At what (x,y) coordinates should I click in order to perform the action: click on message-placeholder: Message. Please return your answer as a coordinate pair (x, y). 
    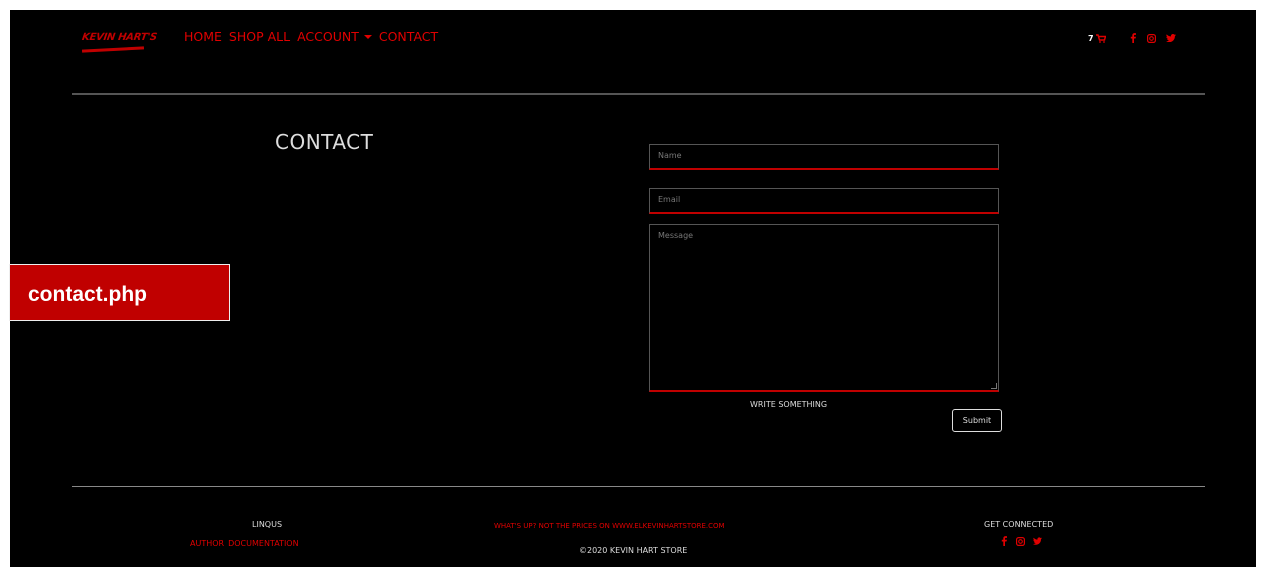
    Looking at the image, I should click on (676, 235).